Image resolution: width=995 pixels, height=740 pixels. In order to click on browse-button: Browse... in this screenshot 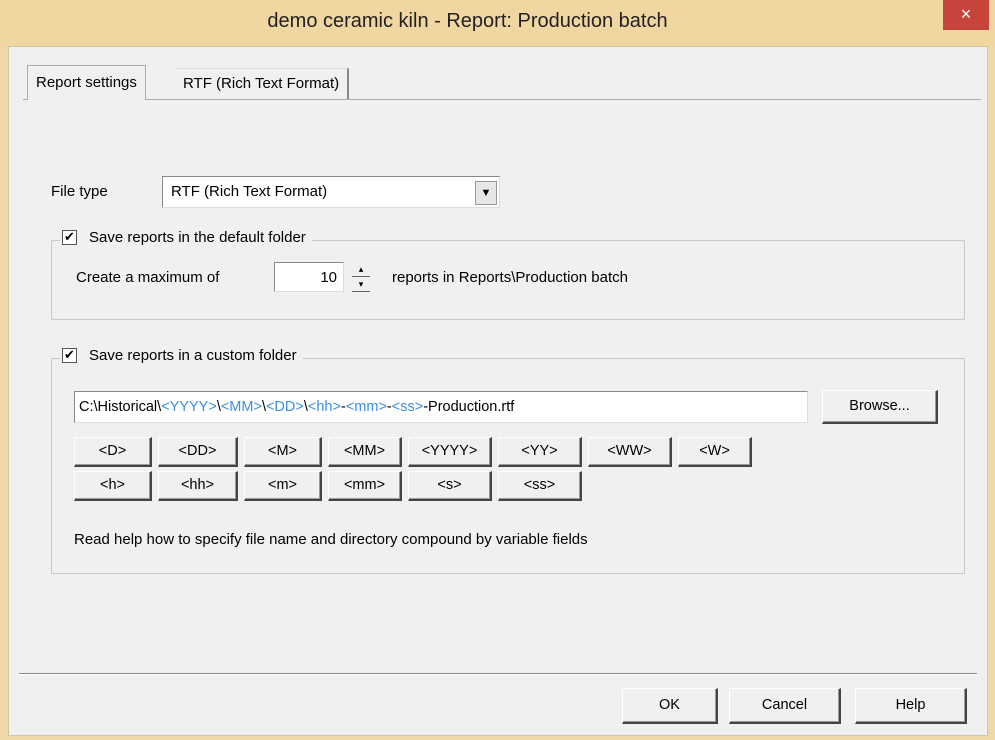, I will do `click(880, 407)`.